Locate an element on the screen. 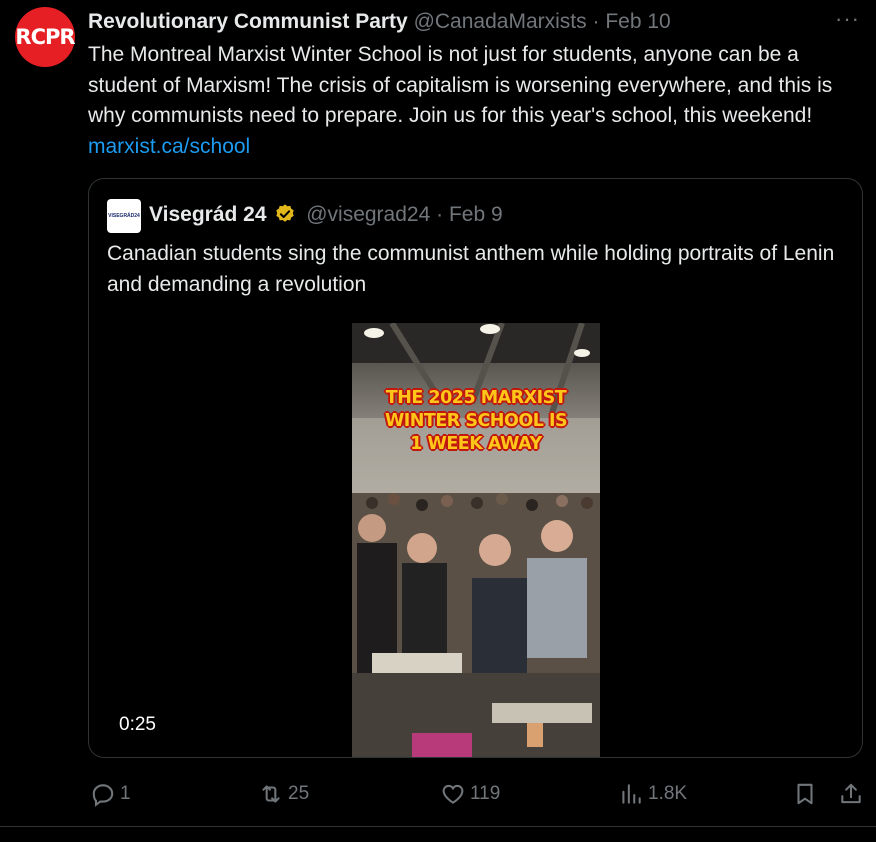 This screenshot has height=842, width=876. repost-count: 25 is located at coordinates (299, 793).